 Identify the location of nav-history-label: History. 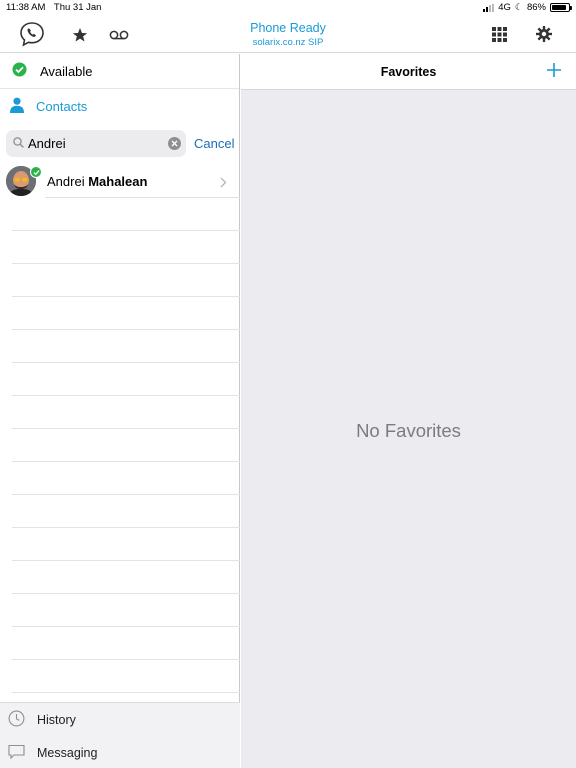
(56, 719).